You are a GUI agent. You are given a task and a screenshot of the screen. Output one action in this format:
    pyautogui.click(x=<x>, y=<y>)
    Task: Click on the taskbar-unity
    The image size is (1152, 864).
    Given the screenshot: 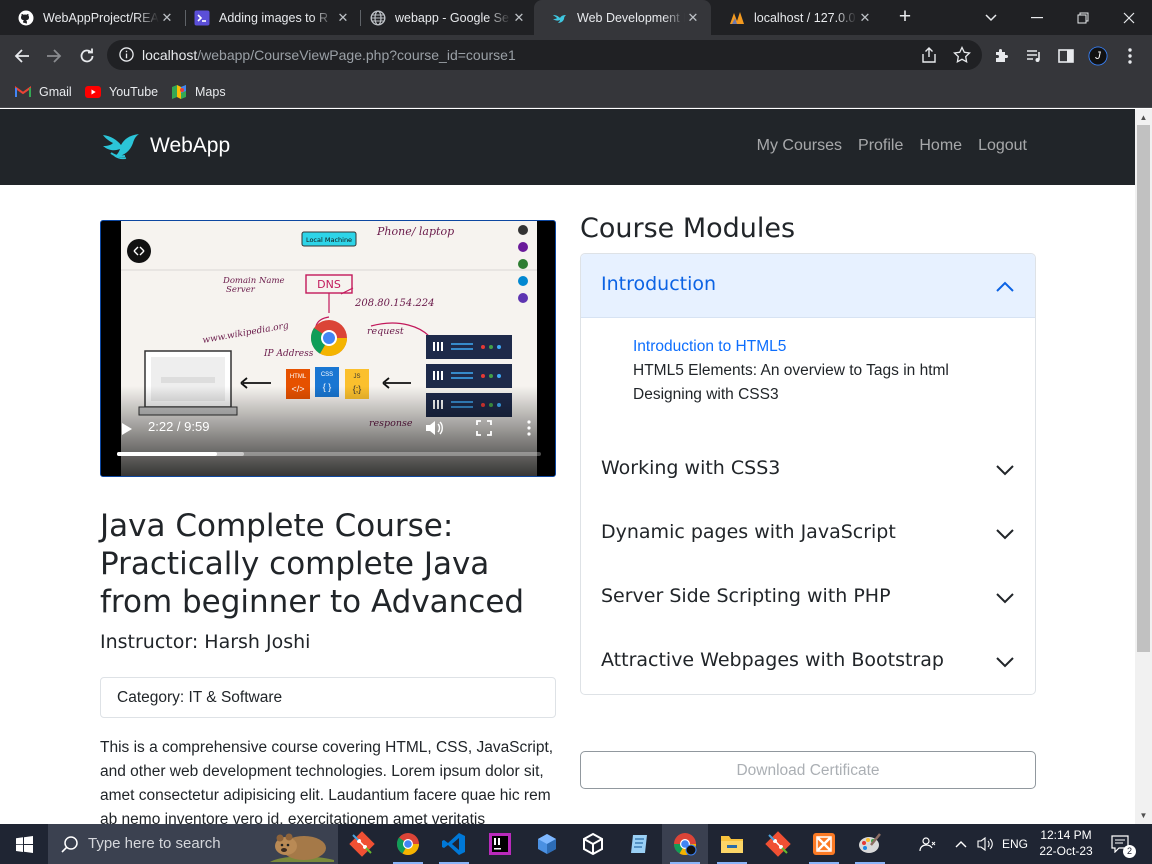 What is the action you would take?
    pyautogui.click(x=593, y=844)
    